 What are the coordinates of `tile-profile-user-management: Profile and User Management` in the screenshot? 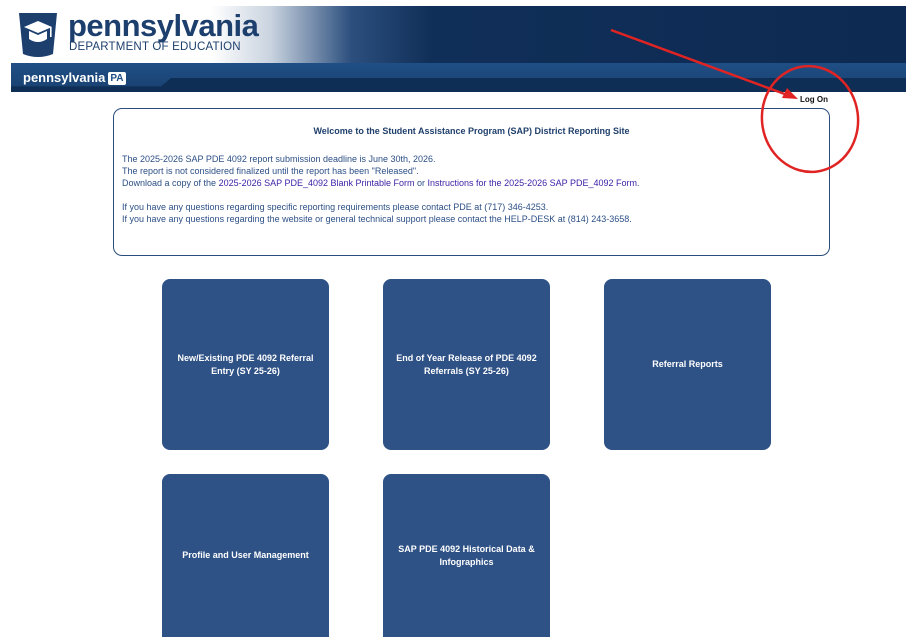 It's located at (245, 555).